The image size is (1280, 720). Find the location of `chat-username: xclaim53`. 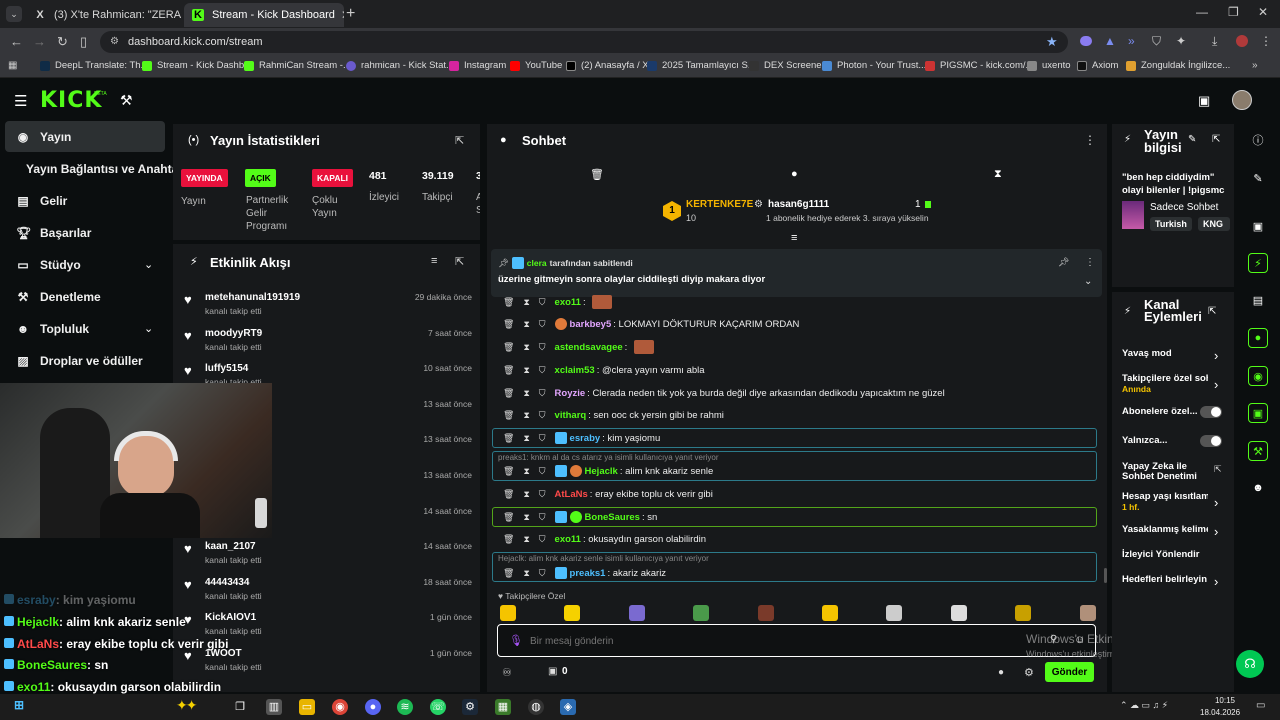

chat-username: xclaim53 is located at coordinates (575, 370).